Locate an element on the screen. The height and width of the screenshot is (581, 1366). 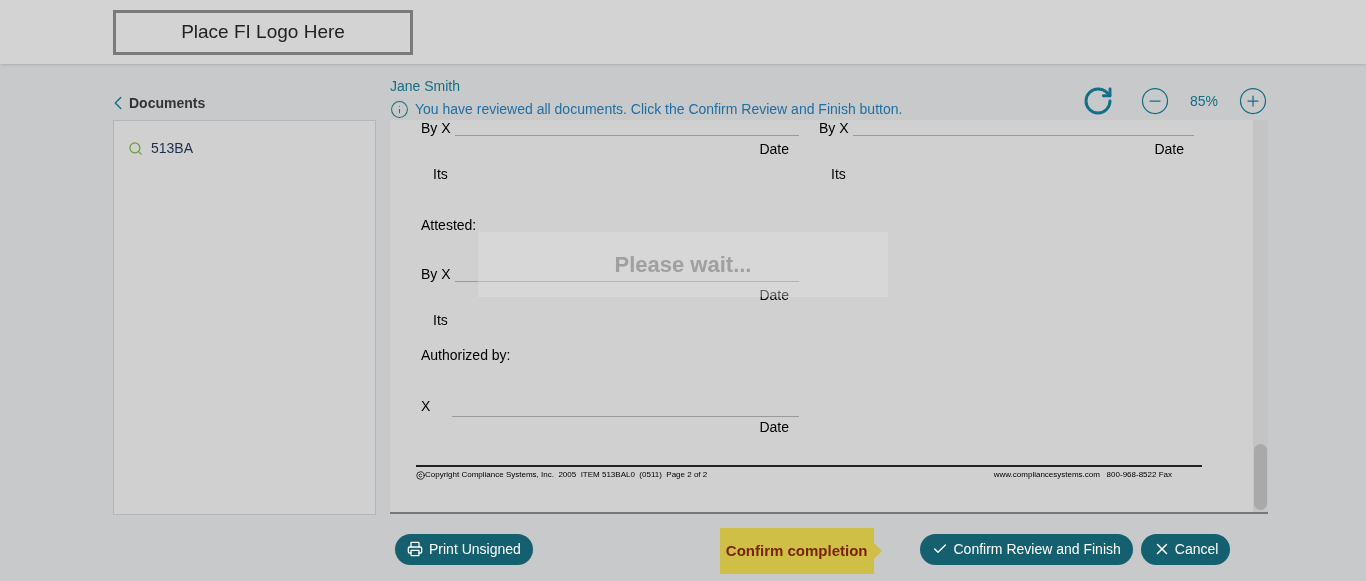
tooltip: Confirm completion is located at coordinates (796, 551).